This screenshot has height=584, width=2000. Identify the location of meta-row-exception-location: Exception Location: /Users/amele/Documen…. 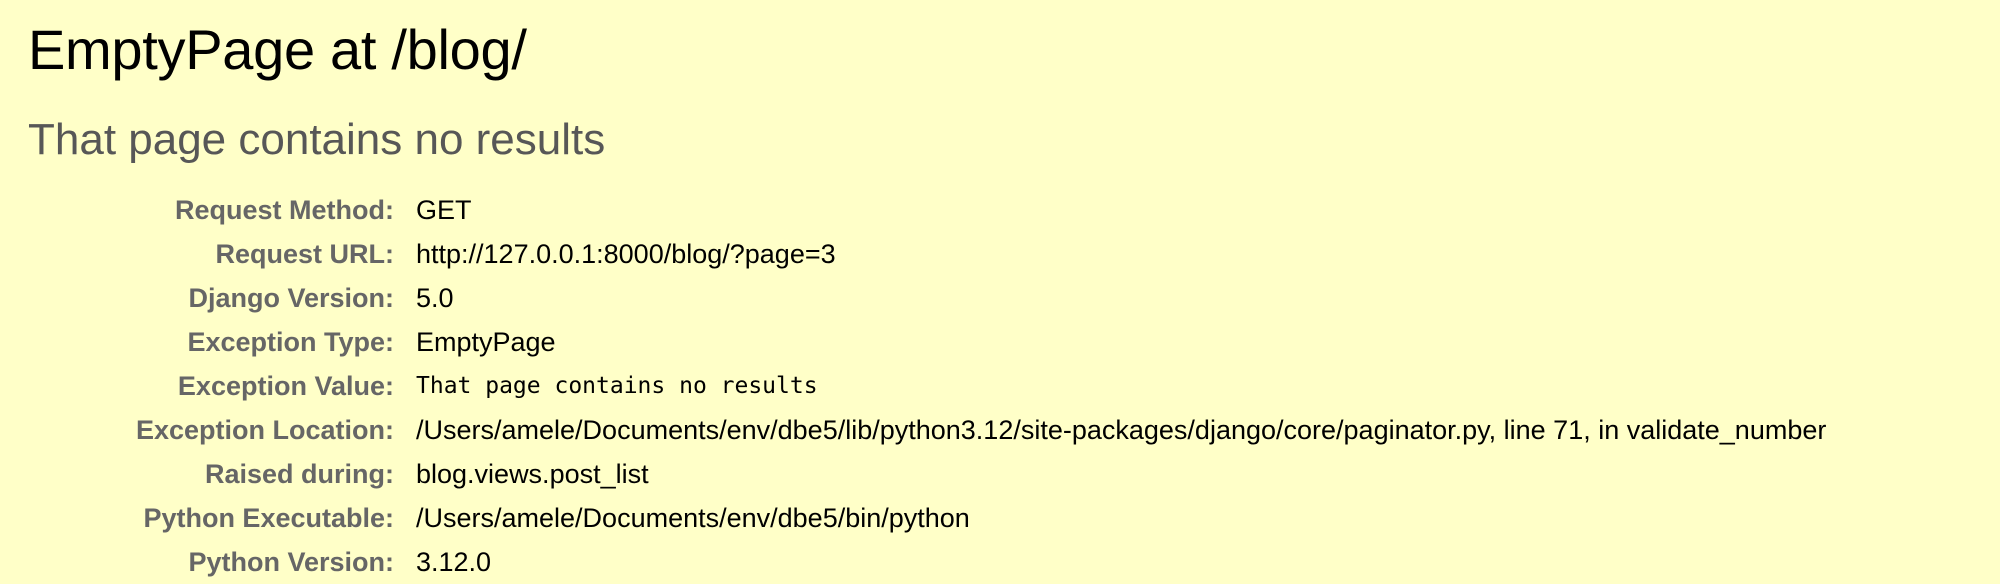
(927, 430).